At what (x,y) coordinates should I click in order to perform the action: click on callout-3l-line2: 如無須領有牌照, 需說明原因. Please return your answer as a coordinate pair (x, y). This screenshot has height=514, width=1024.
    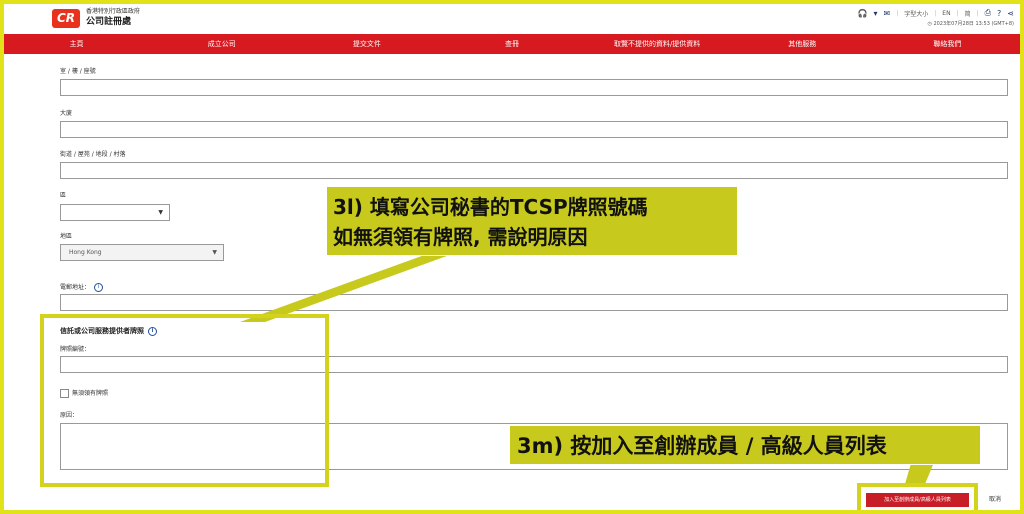
    Looking at the image, I should click on (460, 237).